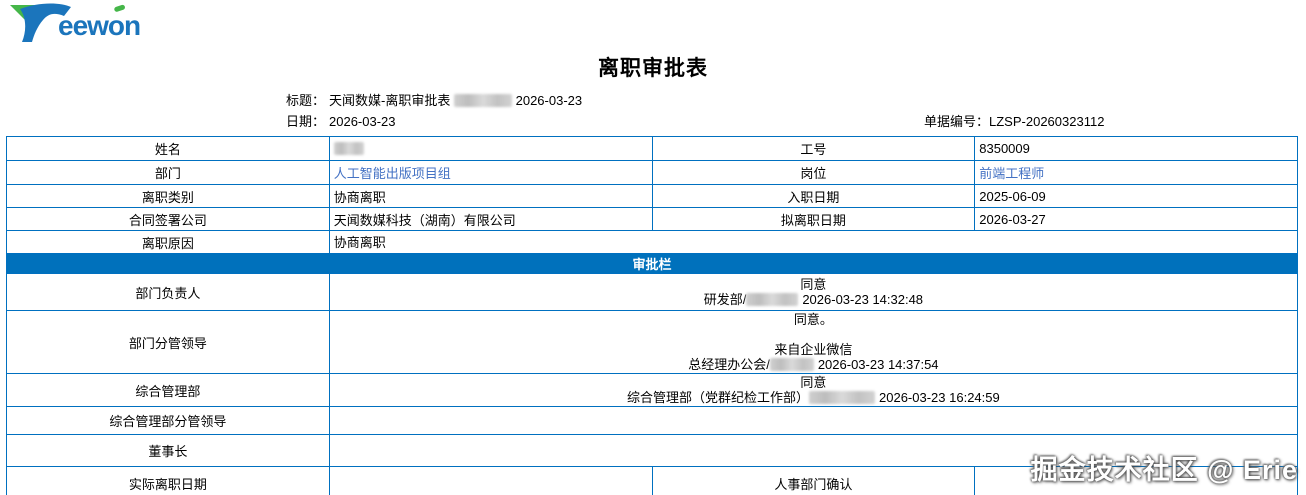 The image size is (1306, 495). I want to click on field-label-hire-date: 入职日期, so click(813, 196).